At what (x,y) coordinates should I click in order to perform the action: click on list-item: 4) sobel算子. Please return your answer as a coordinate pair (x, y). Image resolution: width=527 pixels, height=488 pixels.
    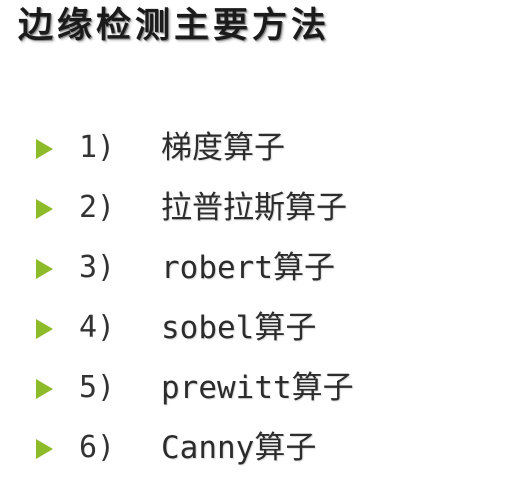
    Looking at the image, I should click on (276, 328).